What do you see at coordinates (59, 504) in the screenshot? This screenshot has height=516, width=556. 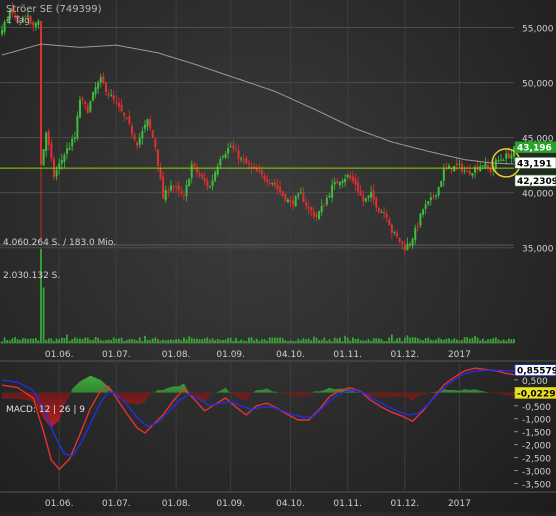 I see `time-tick-label: 01.06.` at bounding box center [59, 504].